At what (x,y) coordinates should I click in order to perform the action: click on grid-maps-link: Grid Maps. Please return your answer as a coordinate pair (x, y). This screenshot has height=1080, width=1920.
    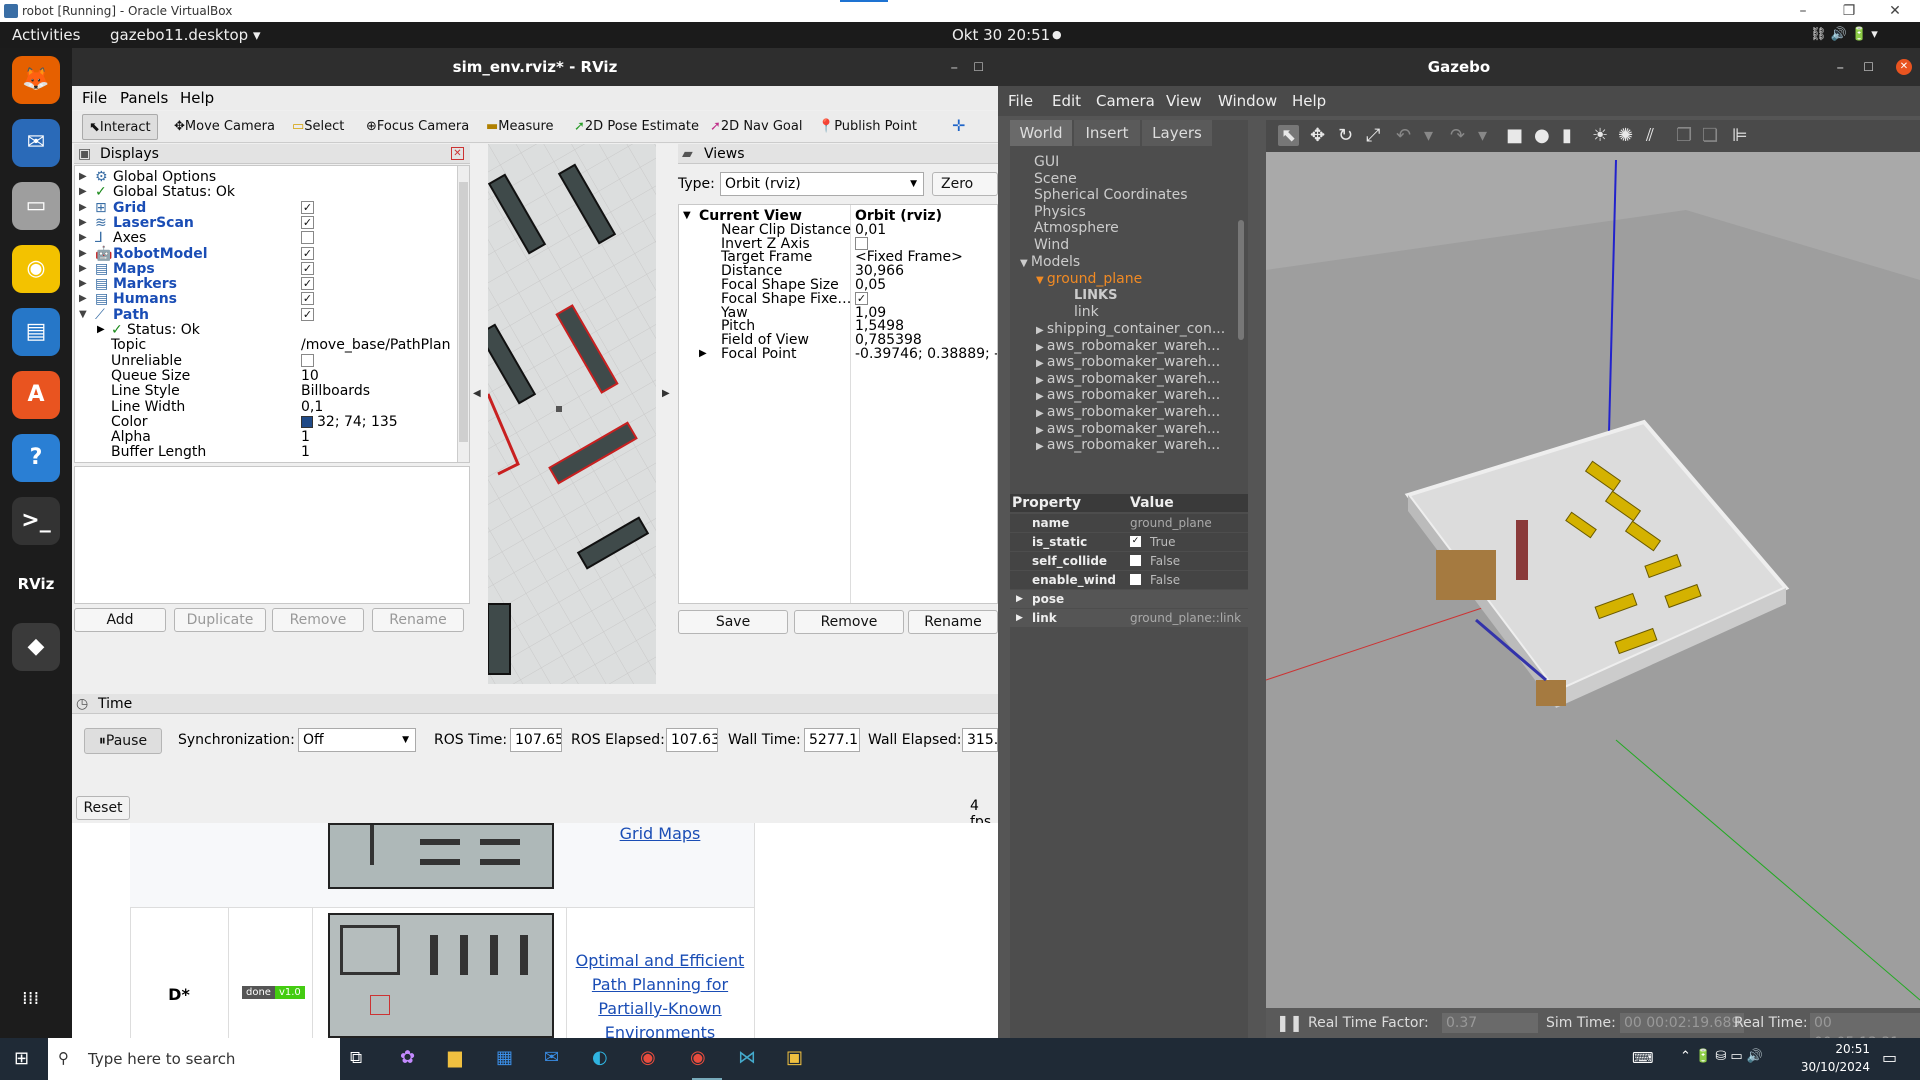
    Looking at the image, I should click on (660, 833).